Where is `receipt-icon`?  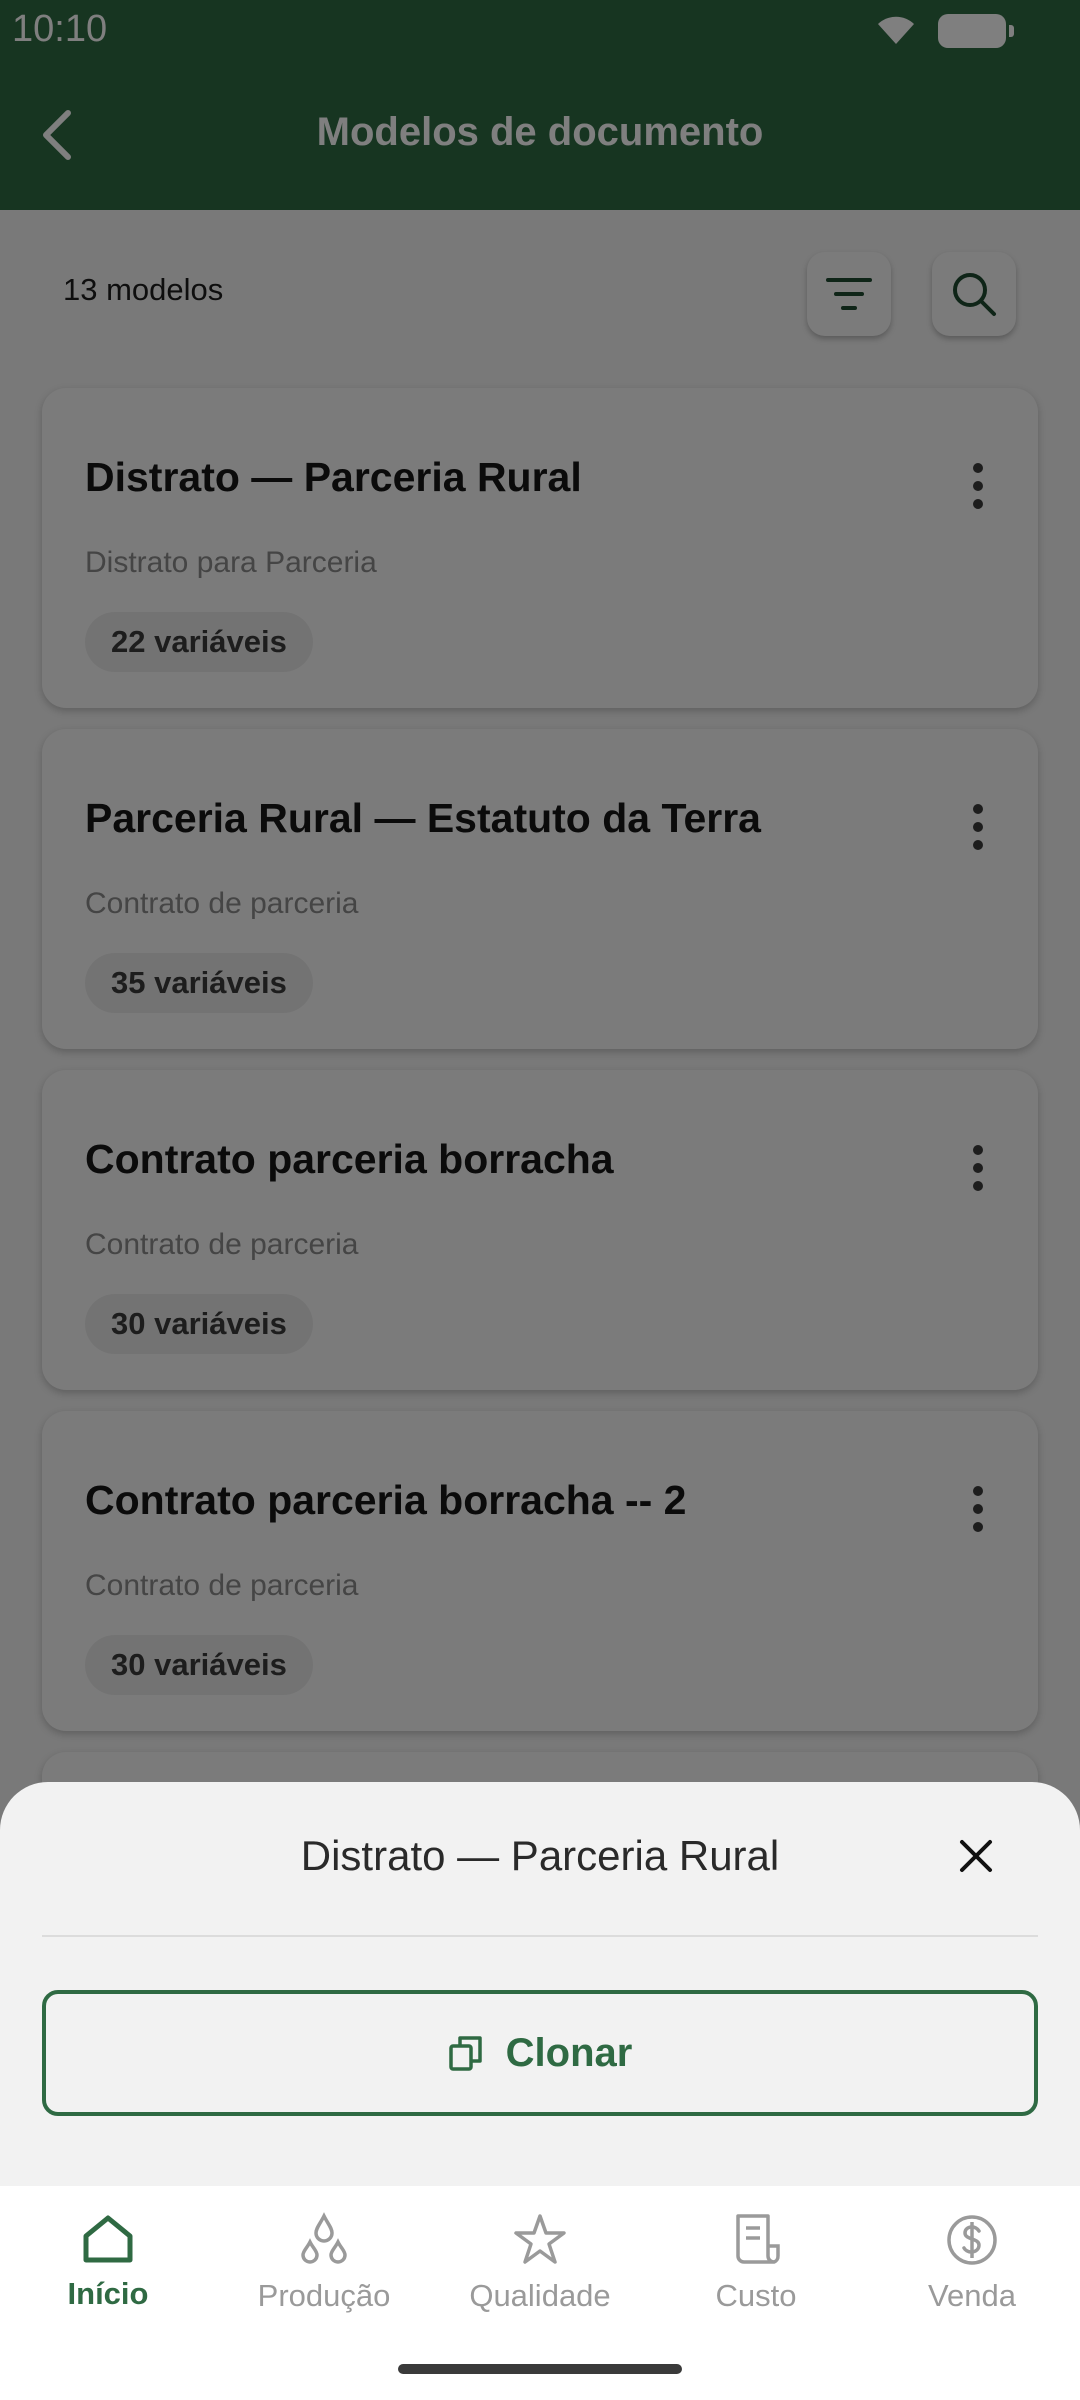 receipt-icon is located at coordinates (758, 2239).